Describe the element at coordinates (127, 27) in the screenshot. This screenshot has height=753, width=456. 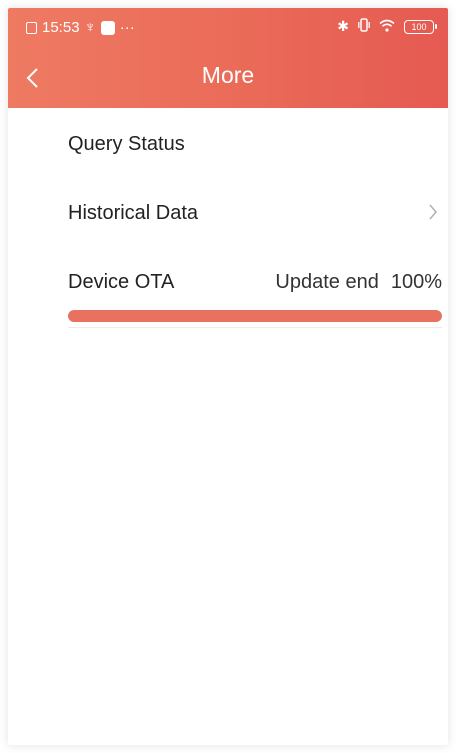
I see `more-notifications-icon: ···` at that location.